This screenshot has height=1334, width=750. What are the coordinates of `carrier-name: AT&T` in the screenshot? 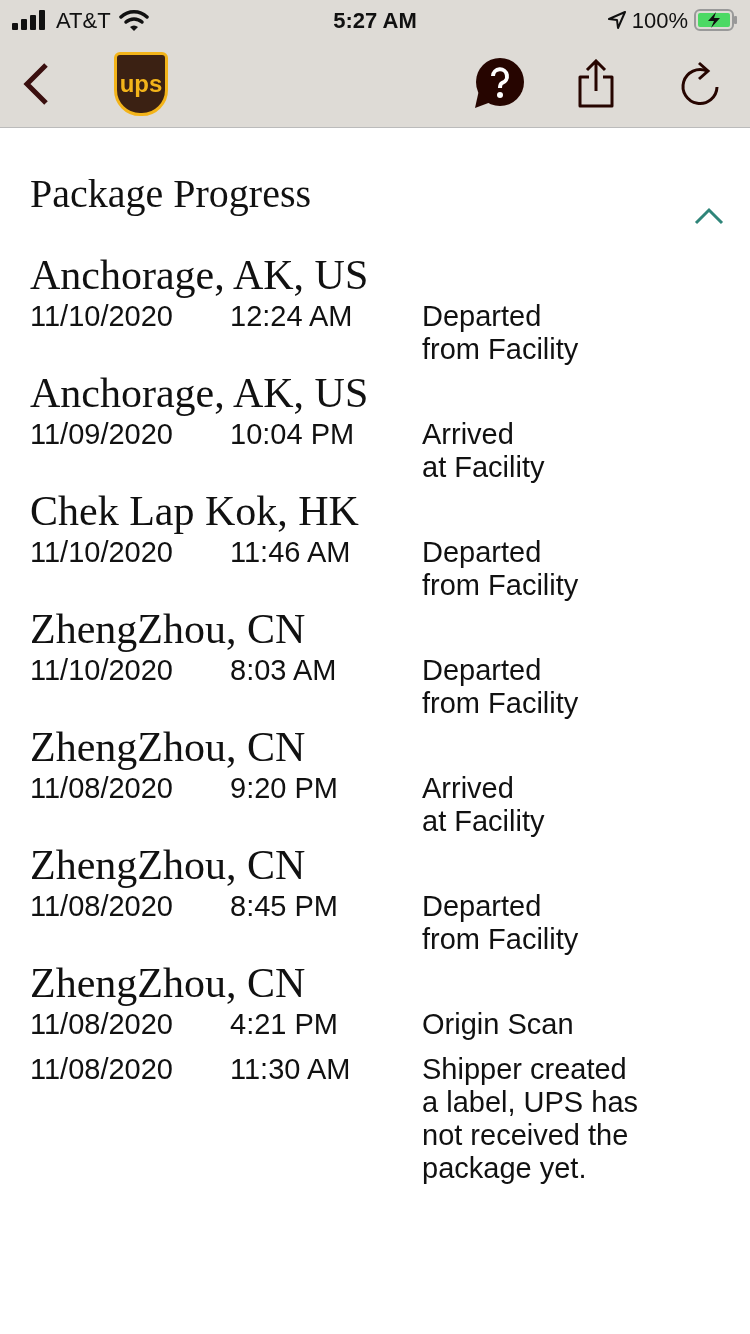 It's located at (83, 20).